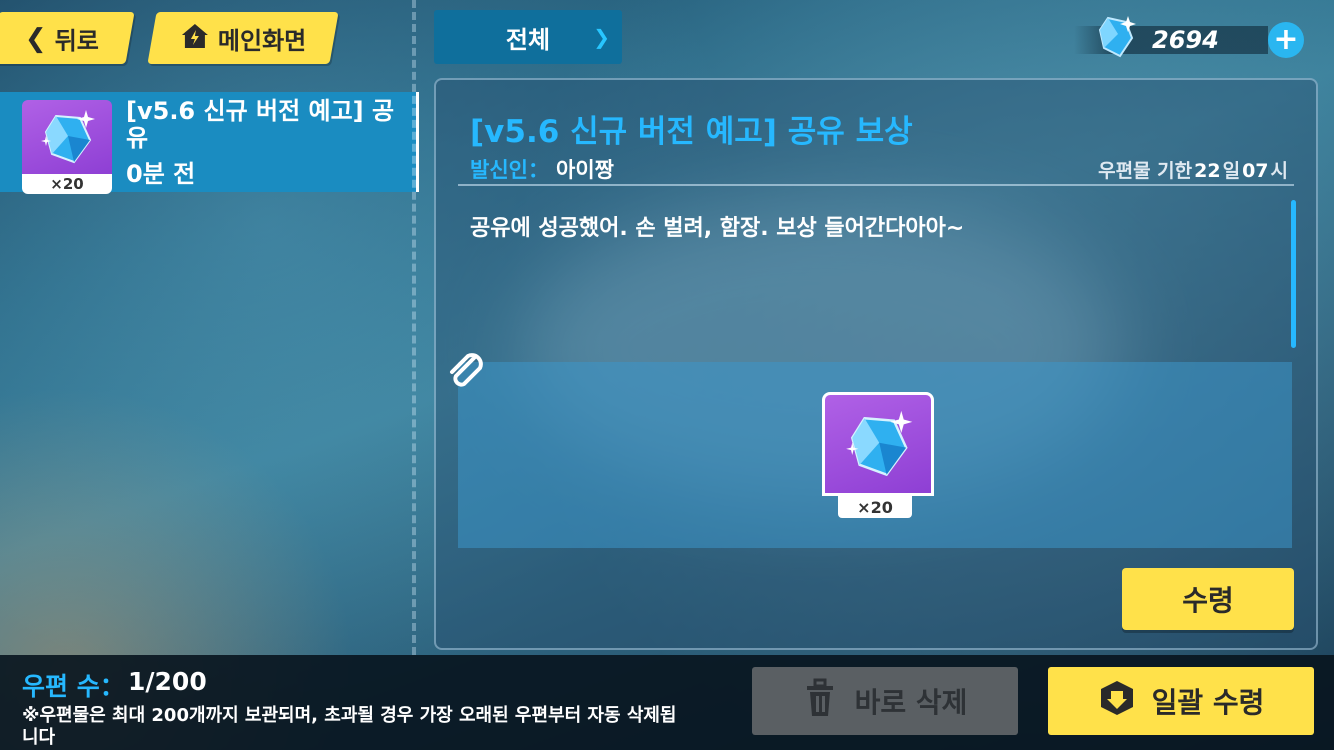  I want to click on currency-amount: 2694, so click(1185, 40).